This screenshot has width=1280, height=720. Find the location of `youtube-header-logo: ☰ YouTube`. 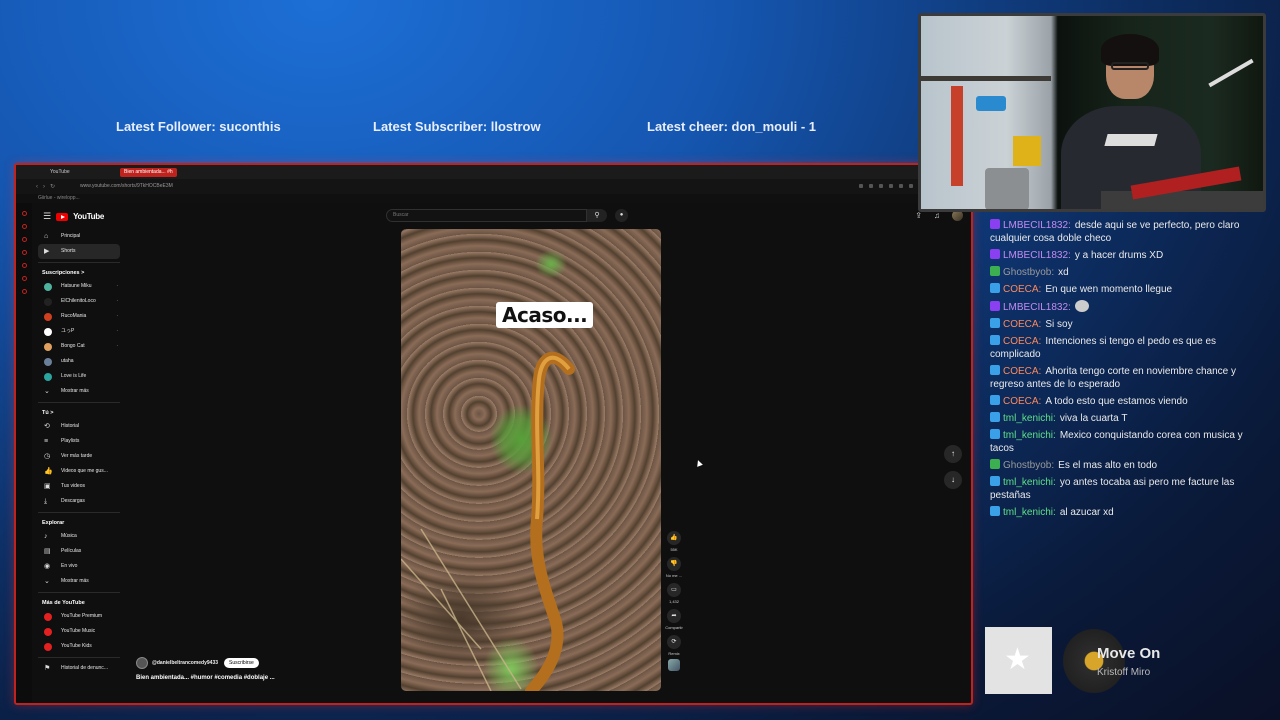

youtube-header-logo: ☰ YouTube is located at coordinates (73, 216).